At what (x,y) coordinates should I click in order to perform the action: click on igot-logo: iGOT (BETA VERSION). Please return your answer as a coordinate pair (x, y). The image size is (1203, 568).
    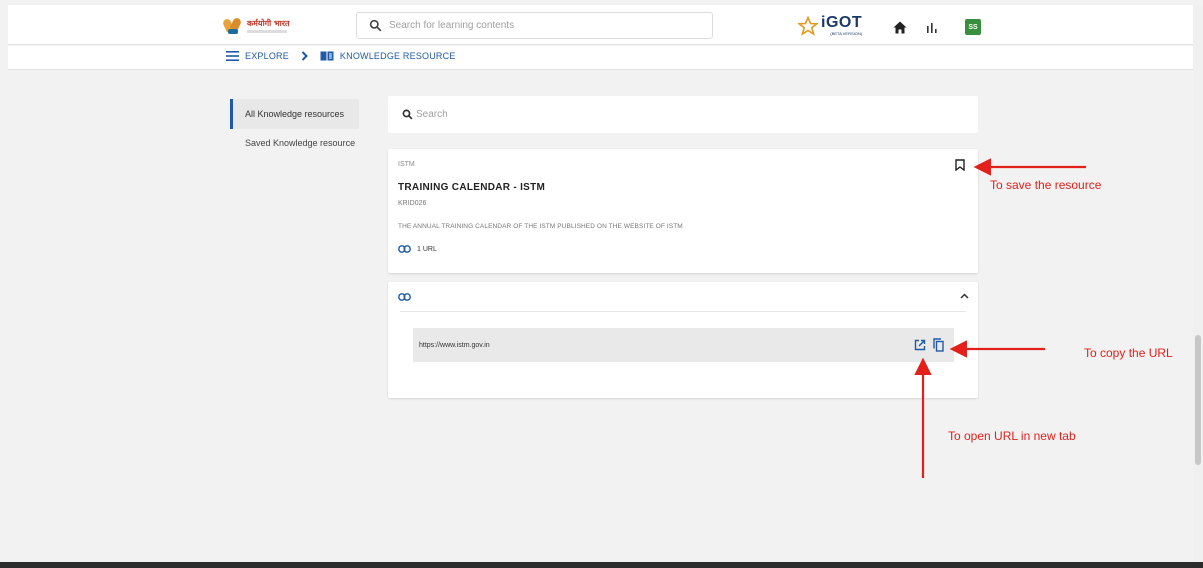
    Looking at the image, I should click on (830, 25).